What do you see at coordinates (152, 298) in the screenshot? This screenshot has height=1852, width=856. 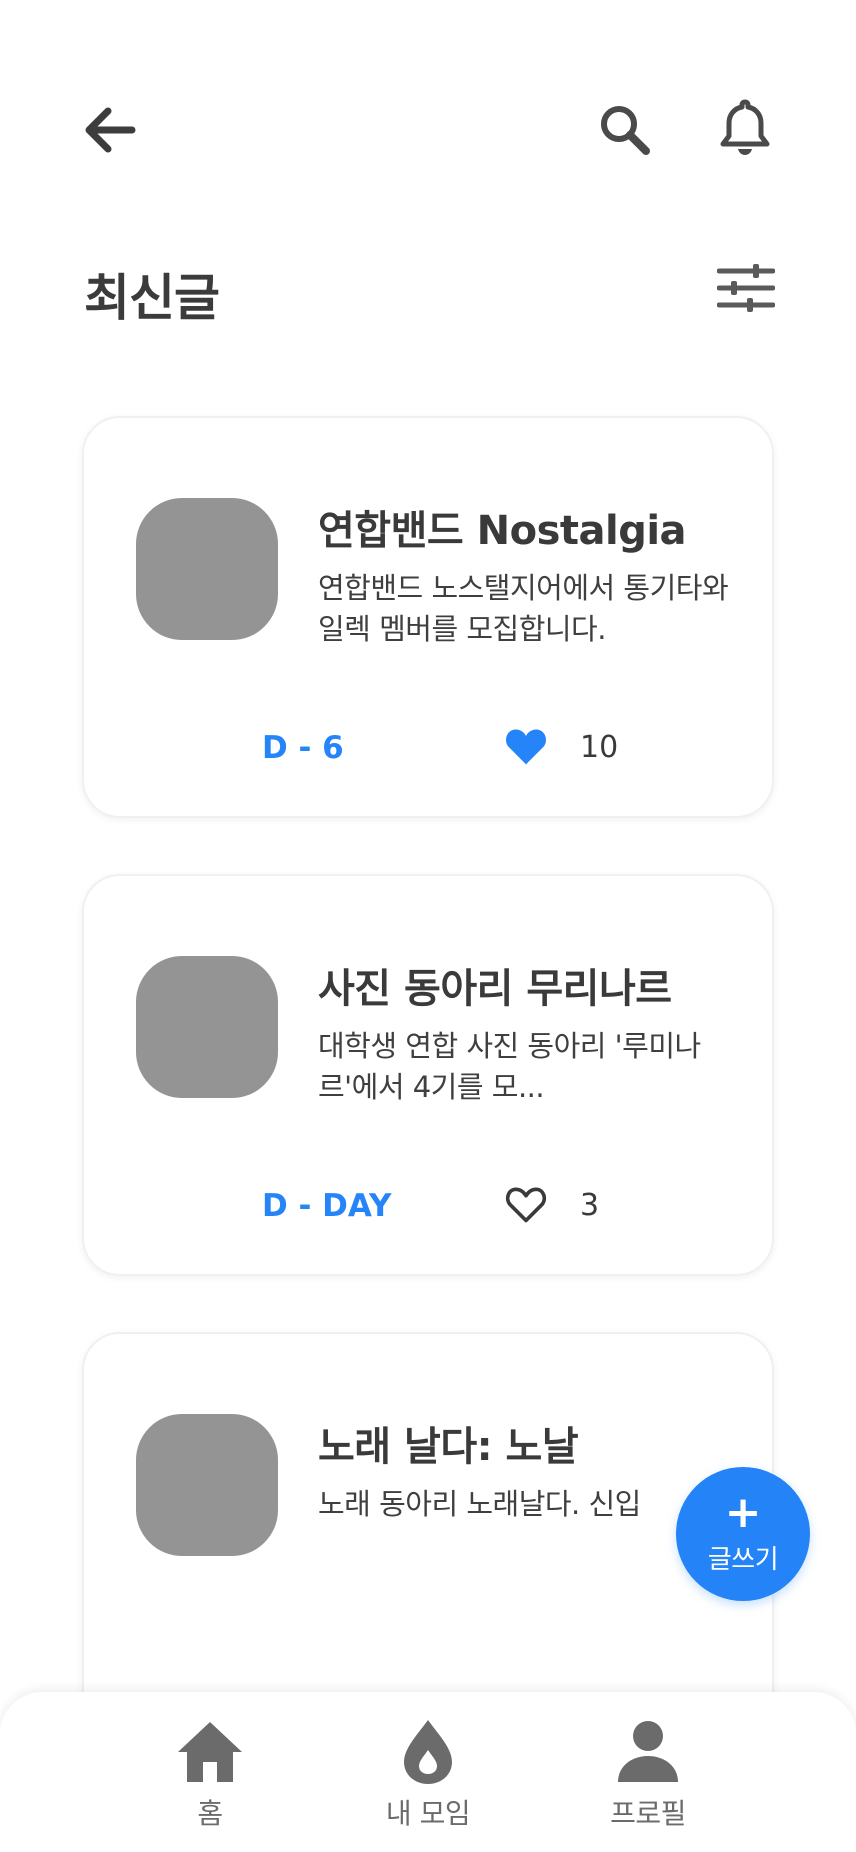 I see `page-title: 최신글` at bounding box center [152, 298].